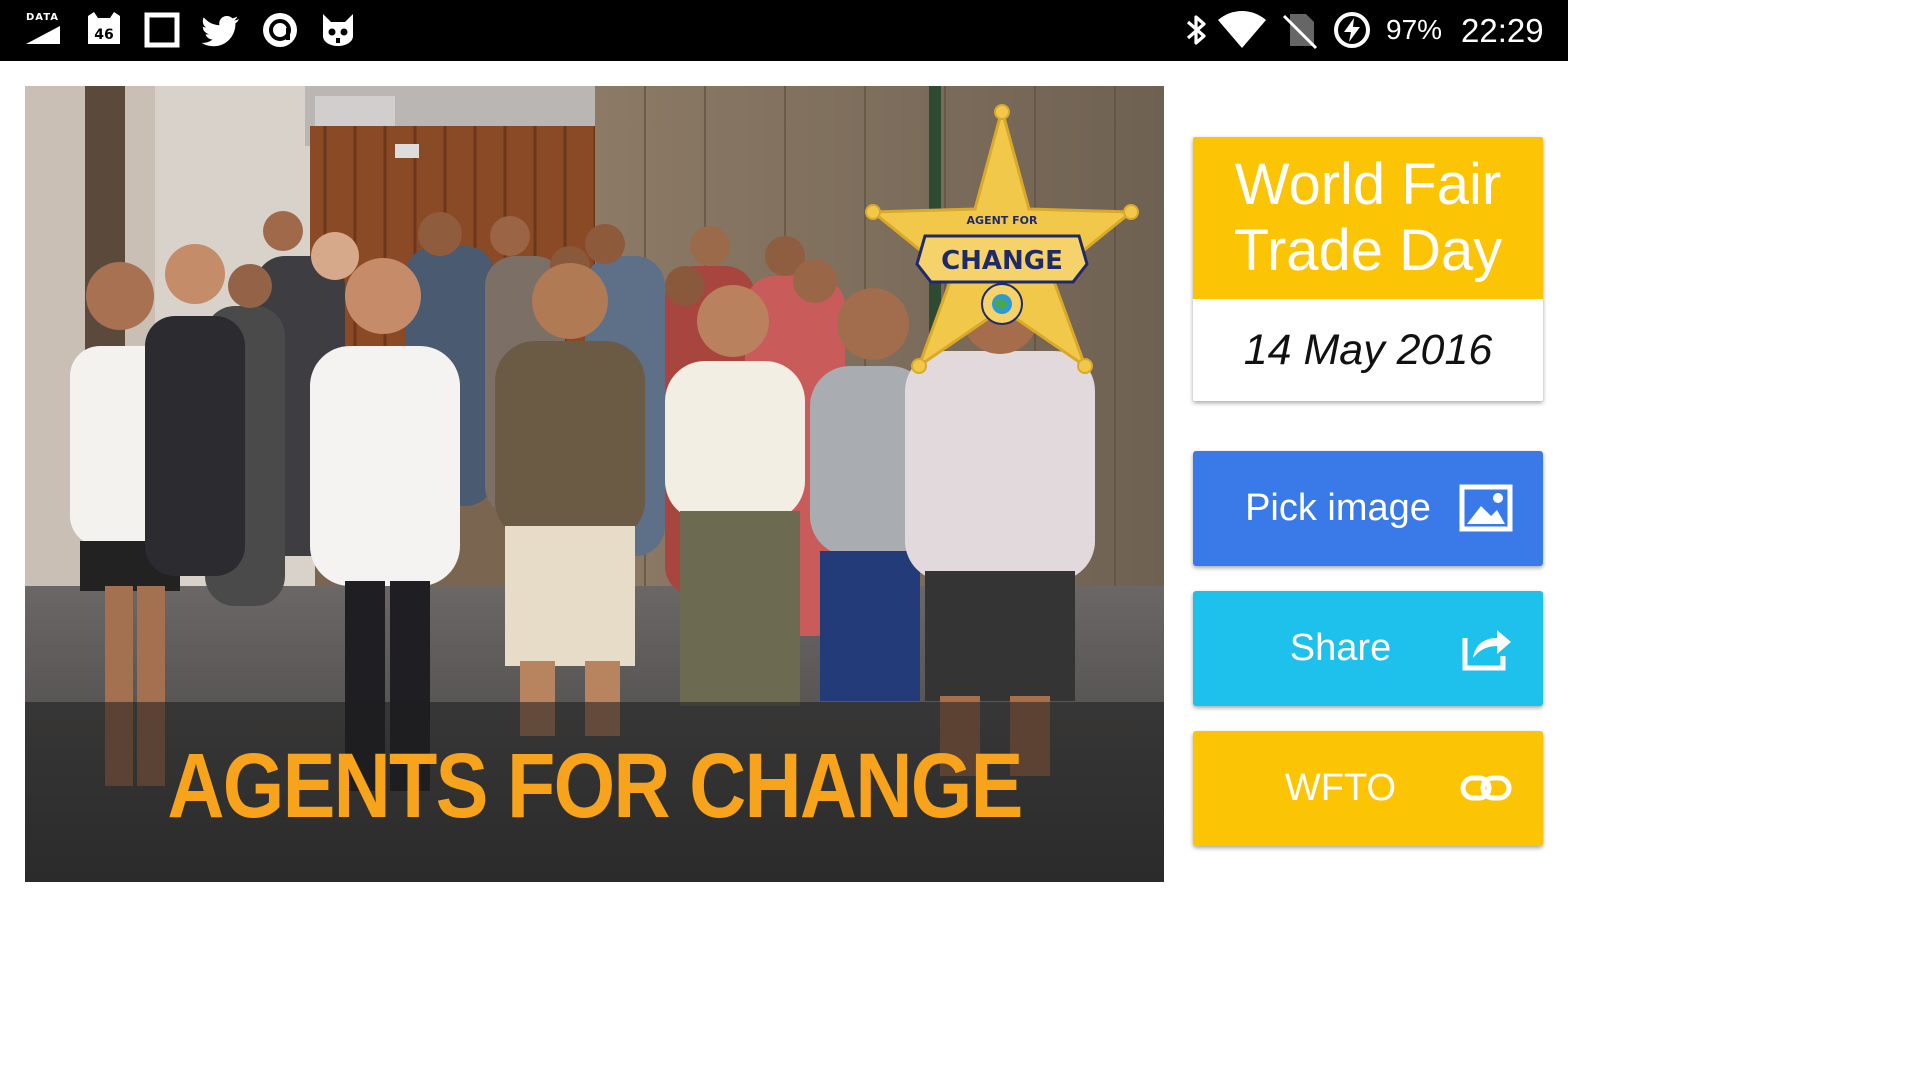 This screenshot has width=1920, height=1080. I want to click on event-title: World Fair Trade Day, so click(1368, 218).